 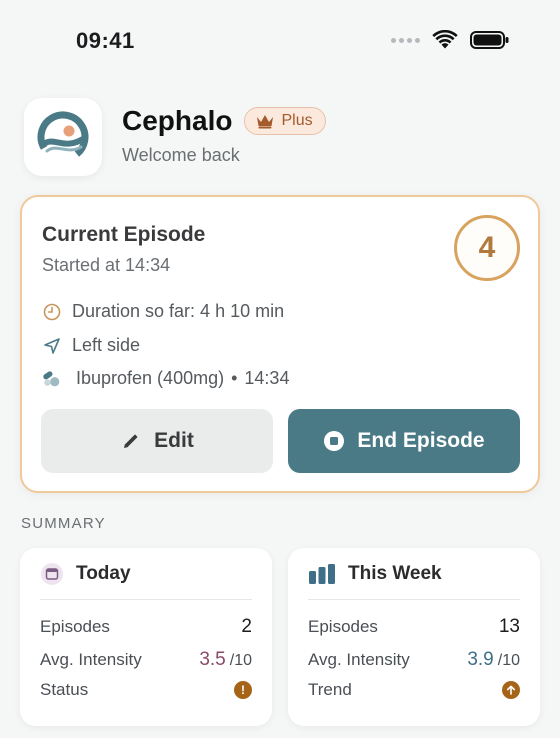 What do you see at coordinates (52, 574) in the screenshot?
I see `calendar-icon` at bounding box center [52, 574].